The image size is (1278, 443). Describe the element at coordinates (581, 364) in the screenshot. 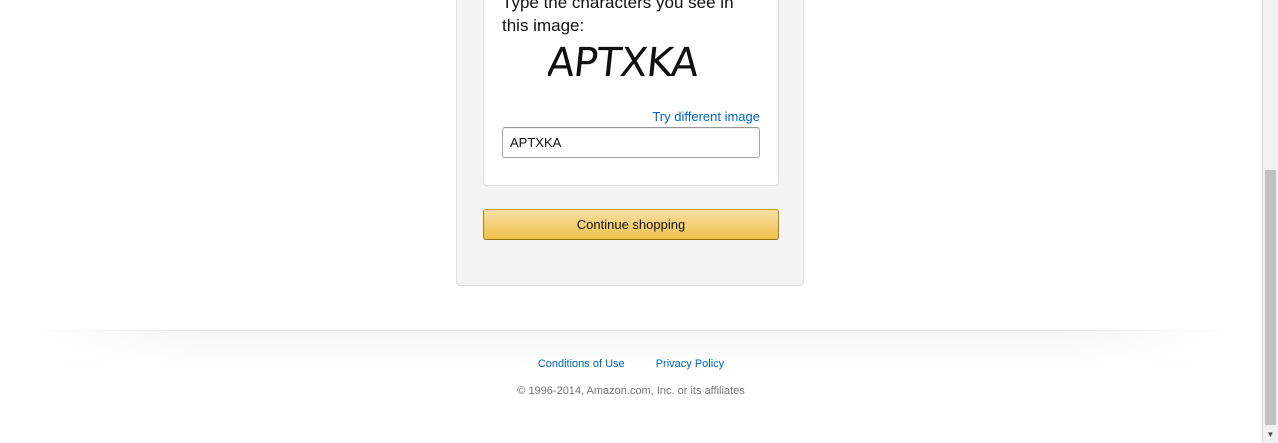

I see `conditions-of-use-link: Conditions of Use` at that location.